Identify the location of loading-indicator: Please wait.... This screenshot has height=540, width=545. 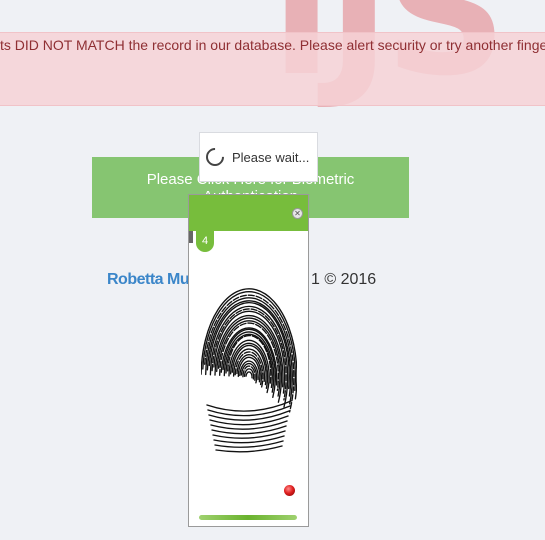
(258, 157).